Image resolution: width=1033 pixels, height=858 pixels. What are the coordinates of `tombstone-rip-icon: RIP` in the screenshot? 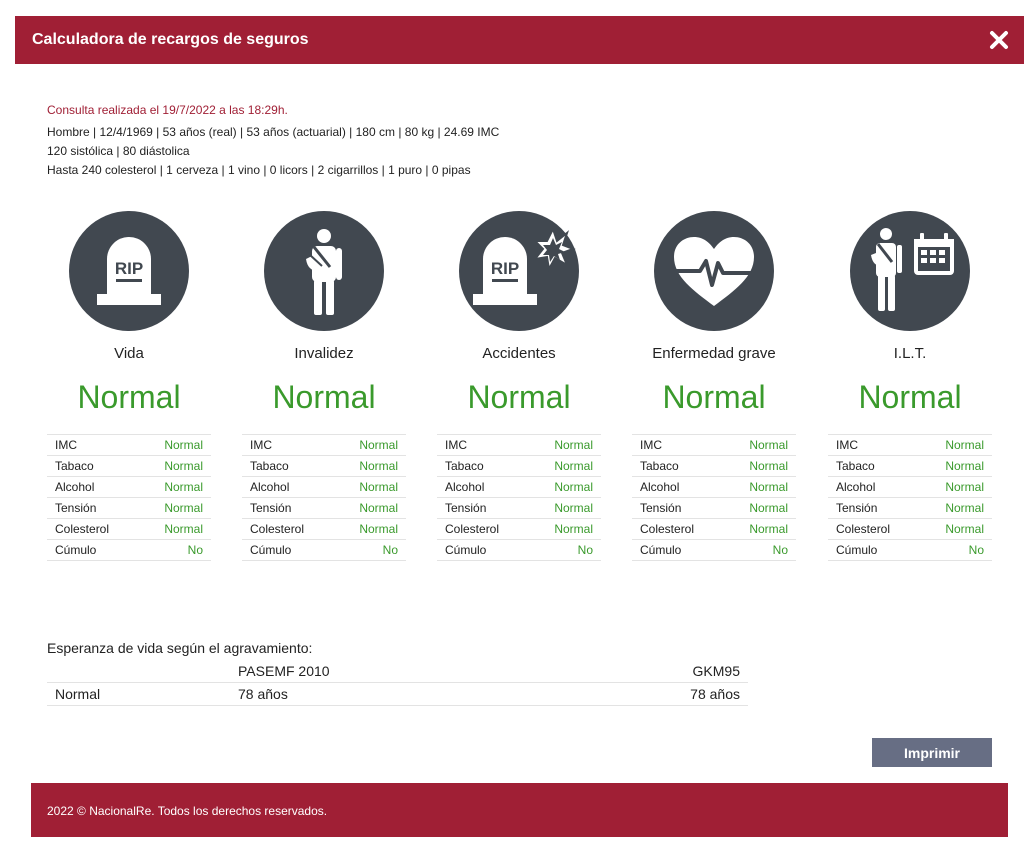 It's located at (129, 271).